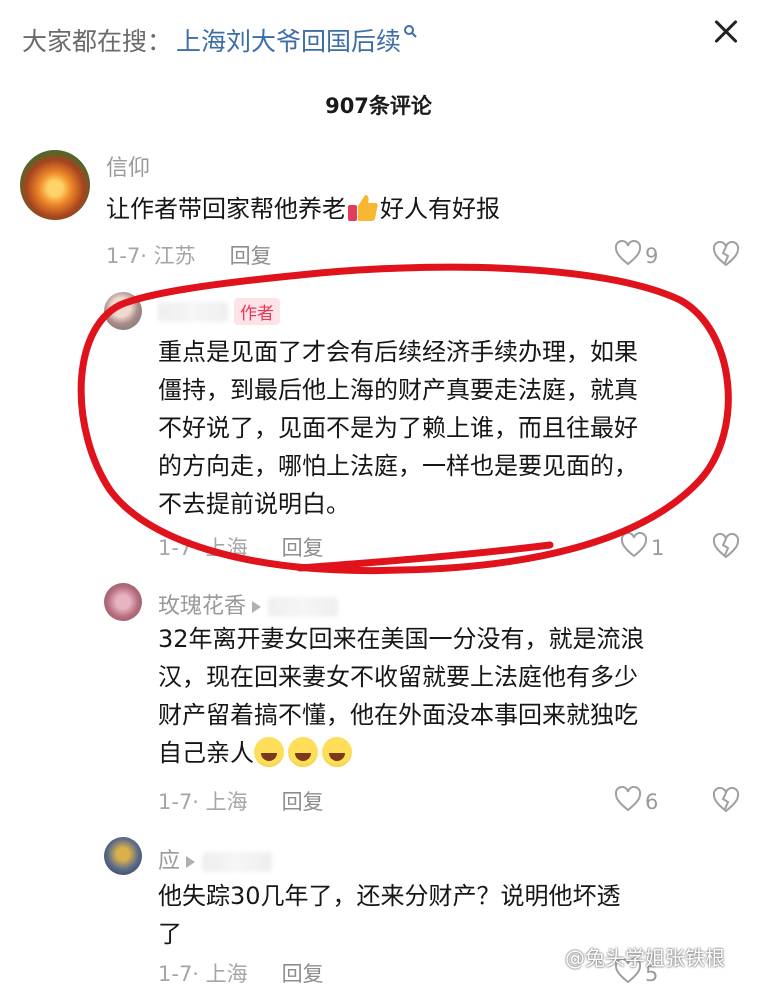 The height and width of the screenshot is (989, 757). I want to click on comment-text-line: 僵持，到最后他上海的财产真要走法庭，就真, so click(398, 390).